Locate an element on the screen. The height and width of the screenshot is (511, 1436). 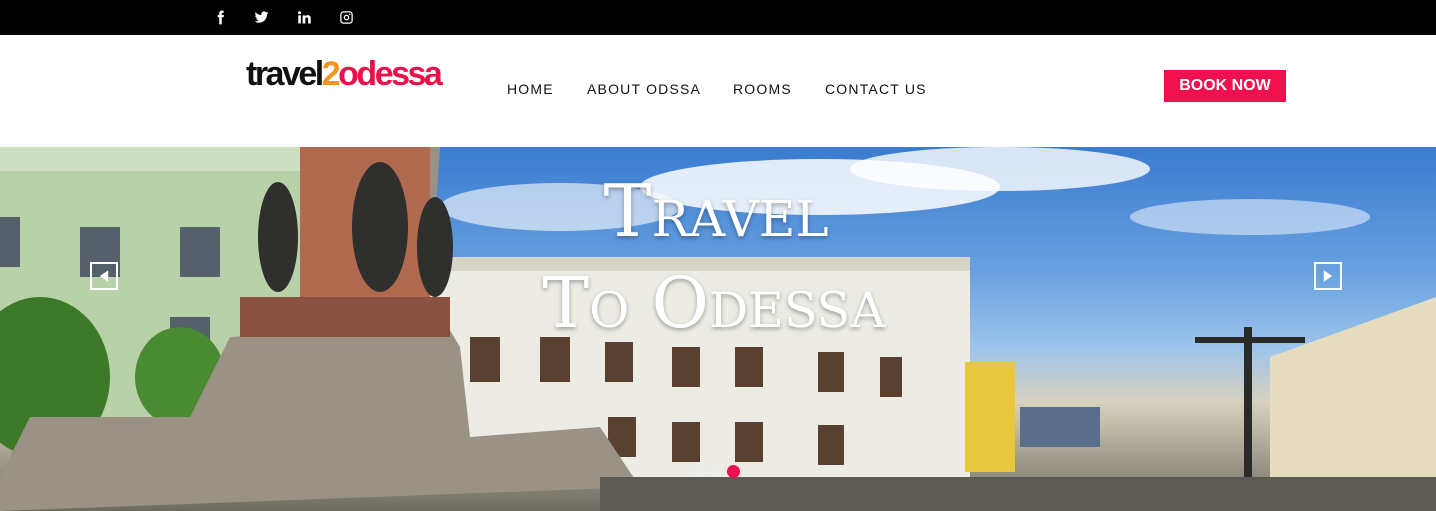
book-now-button: BOOK NOW is located at coordinates (1225, 86).